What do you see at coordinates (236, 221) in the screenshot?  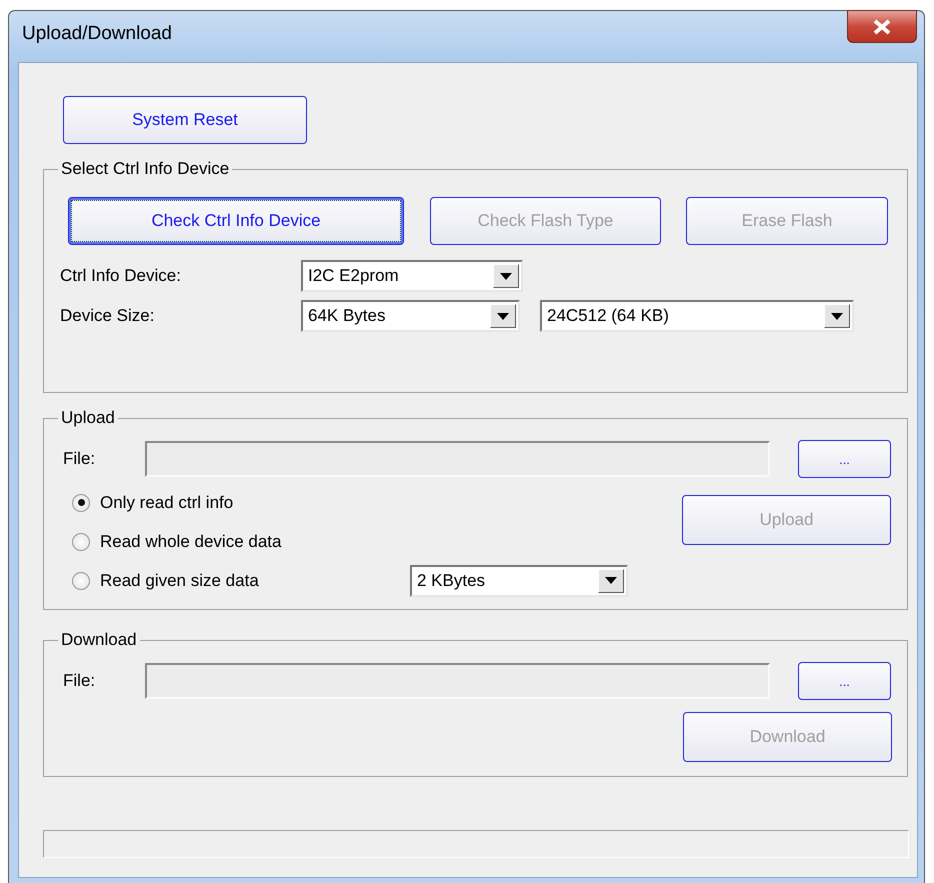 I see `action-button: Check Ctrl Info Device` at bounding box center [236, 221].